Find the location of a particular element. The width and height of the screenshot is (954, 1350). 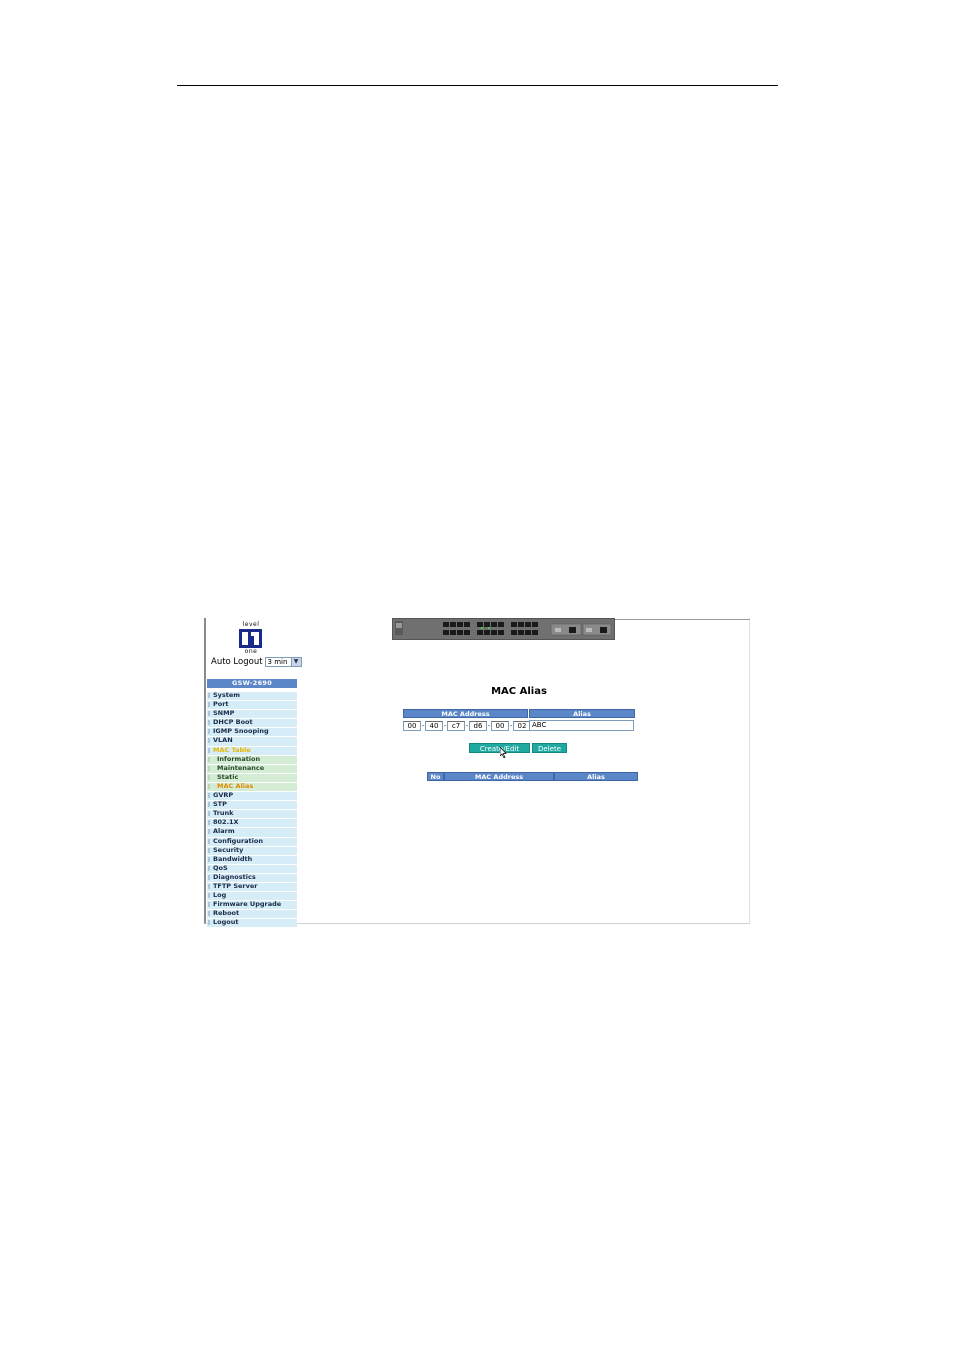

sidebar-item-tftp-server: TFTP Server is located at coordinates (252, 886).